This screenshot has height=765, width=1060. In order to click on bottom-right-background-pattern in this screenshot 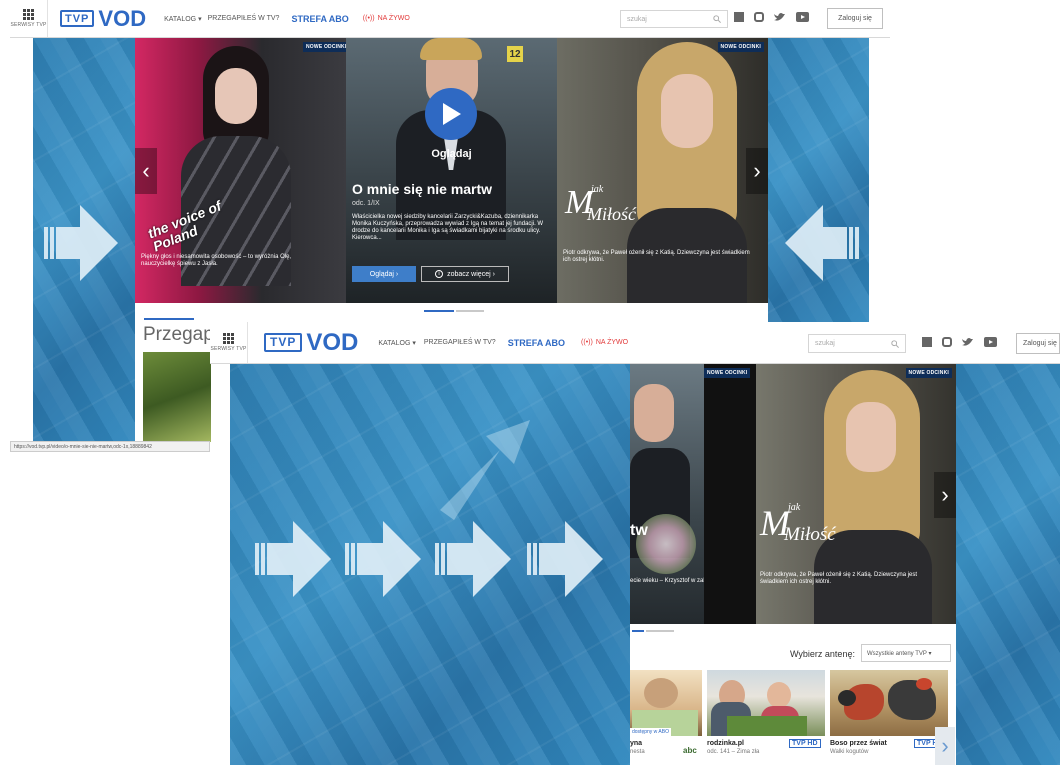, I will do `click(1008, 564)`.